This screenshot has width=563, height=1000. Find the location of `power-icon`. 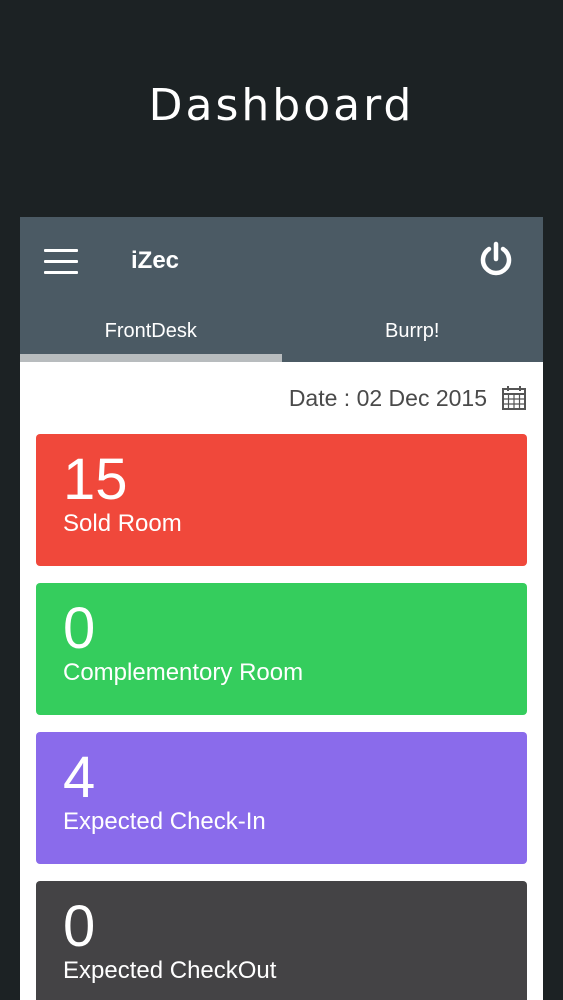

power-icon is located at coordinates (496, 260).